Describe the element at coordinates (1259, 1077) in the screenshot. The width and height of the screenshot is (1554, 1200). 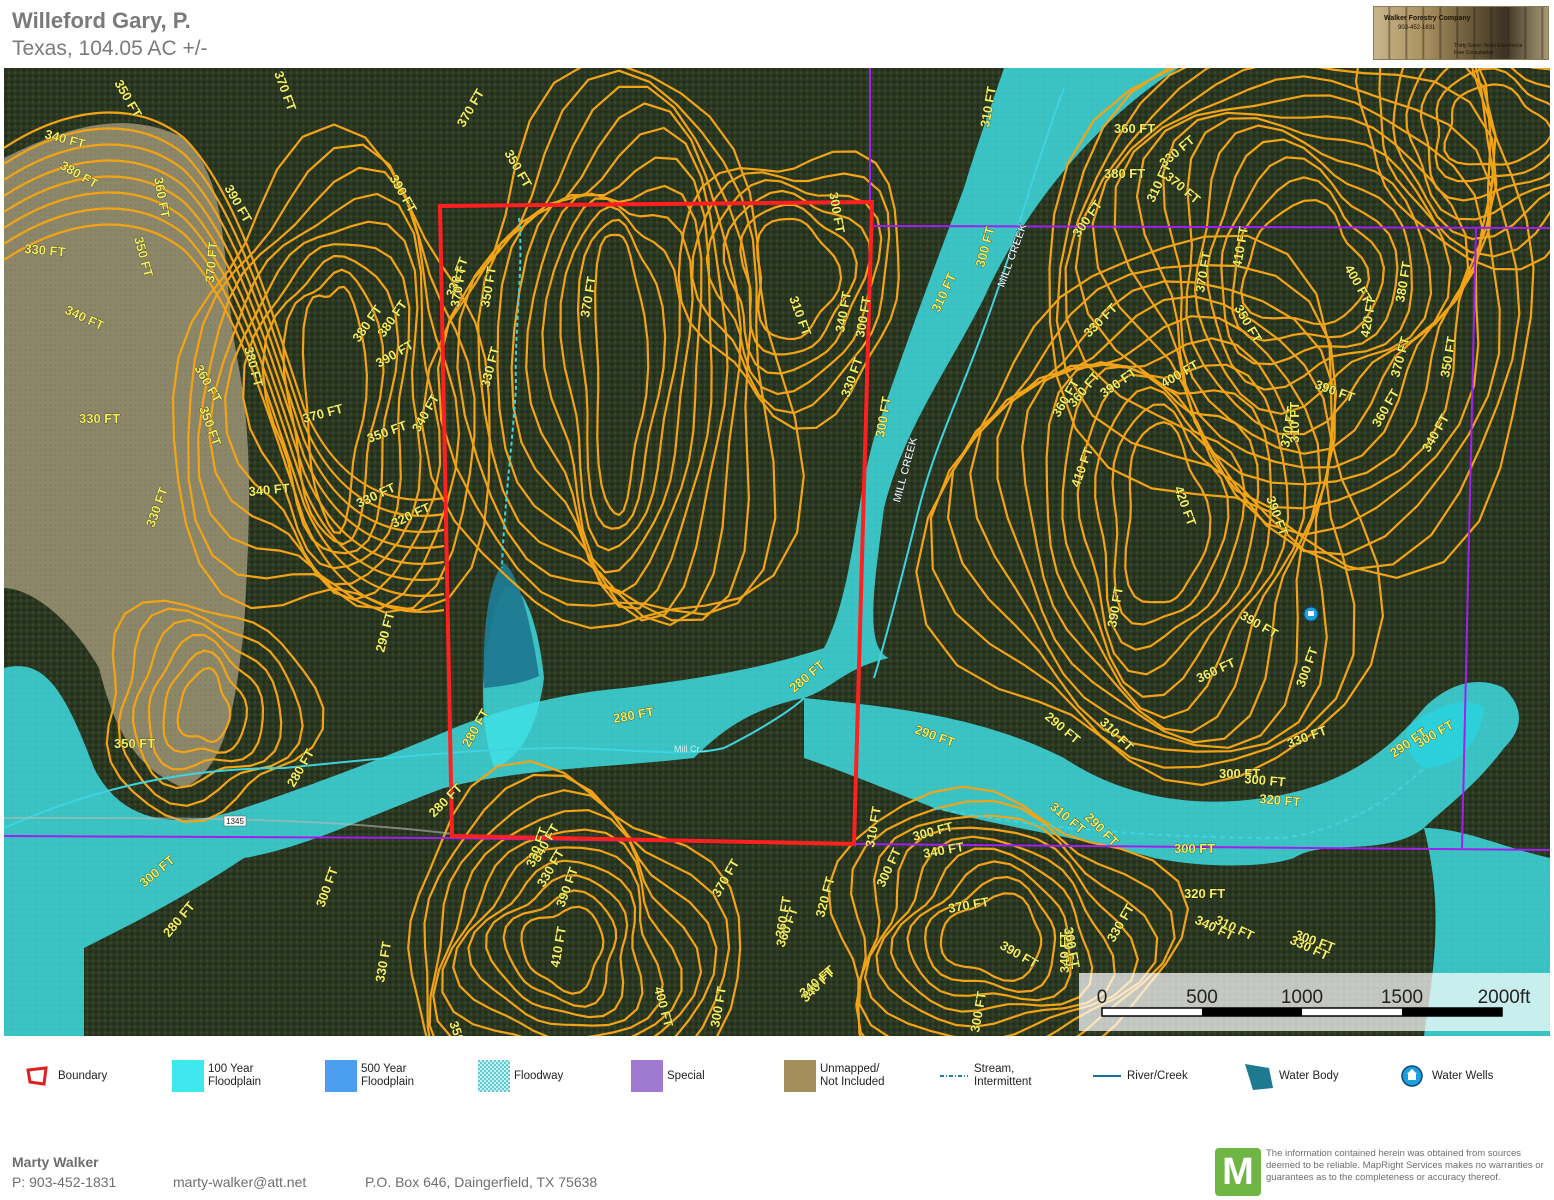
I see `water-body-icon` at that location.